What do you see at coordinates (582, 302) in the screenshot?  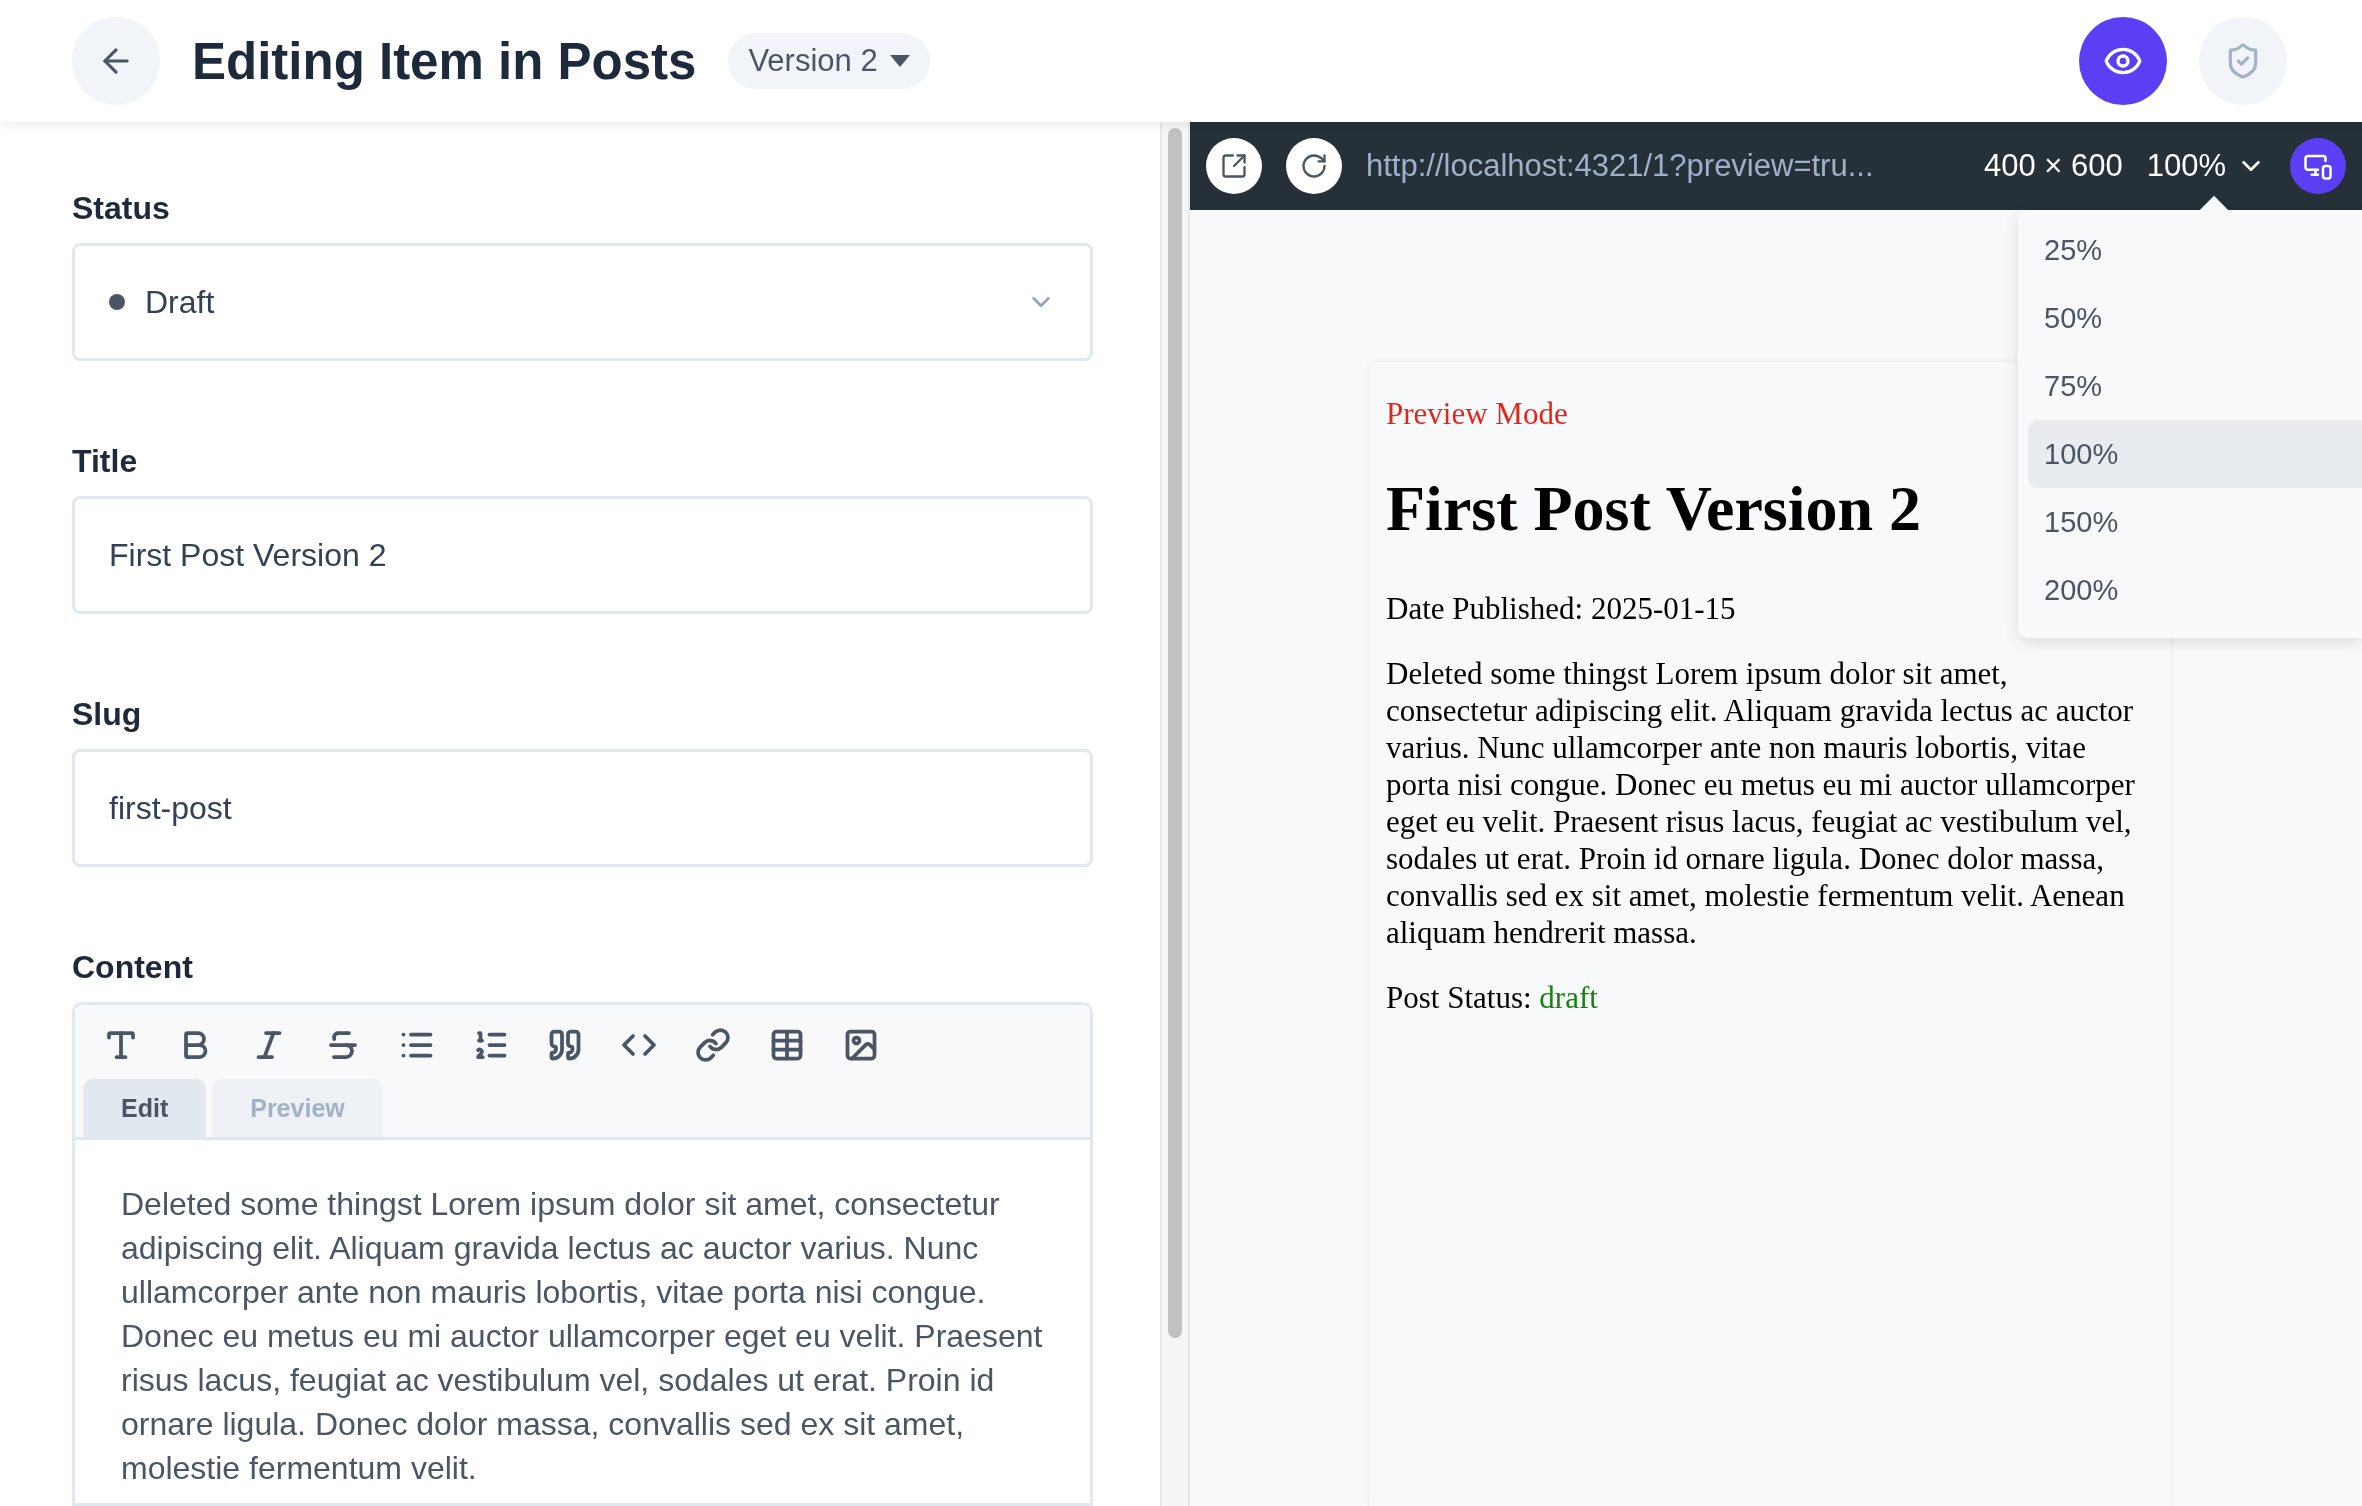 I see `status-select: Draft` at bounding box center [582, 302].